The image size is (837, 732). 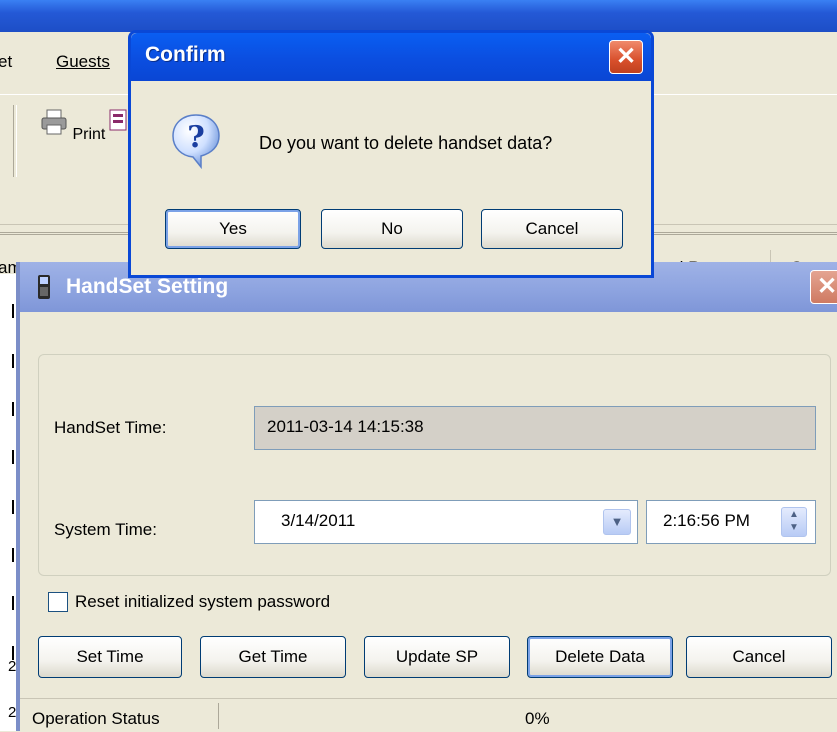 I want to click on handset-icon, so click(x=44, y=287).